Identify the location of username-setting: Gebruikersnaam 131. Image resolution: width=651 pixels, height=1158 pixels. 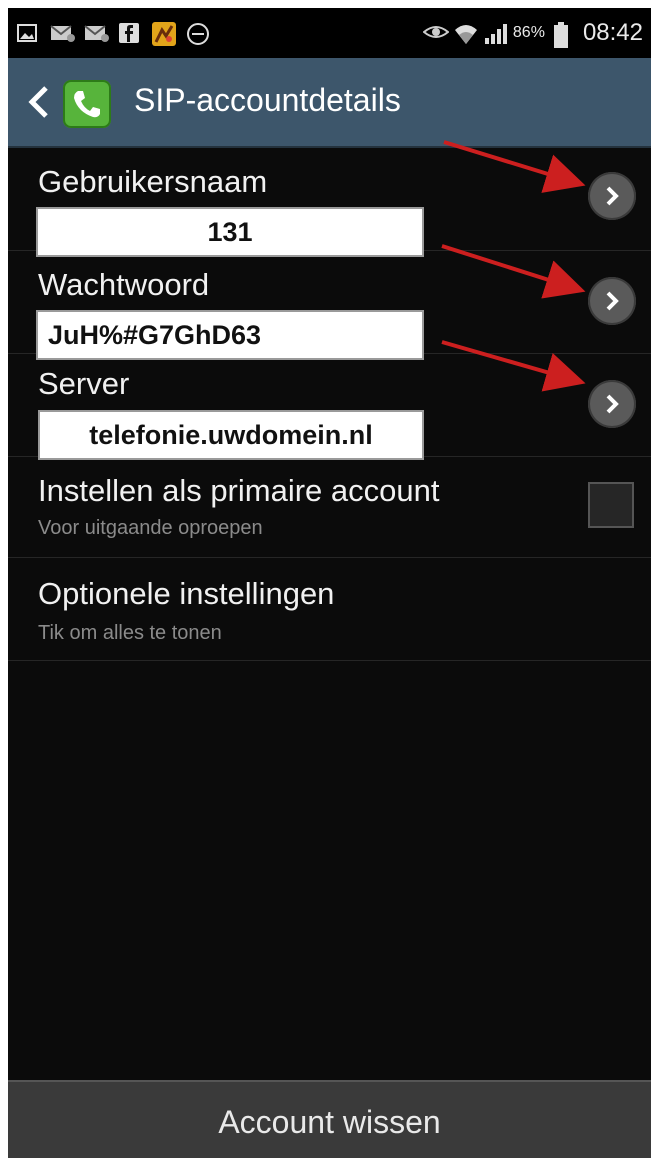
(329, 202).